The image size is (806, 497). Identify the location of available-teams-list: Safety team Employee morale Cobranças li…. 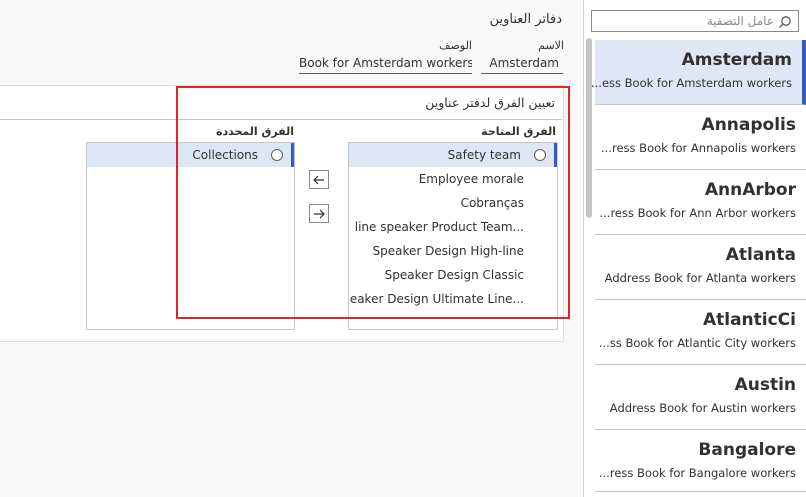
(453, 236).